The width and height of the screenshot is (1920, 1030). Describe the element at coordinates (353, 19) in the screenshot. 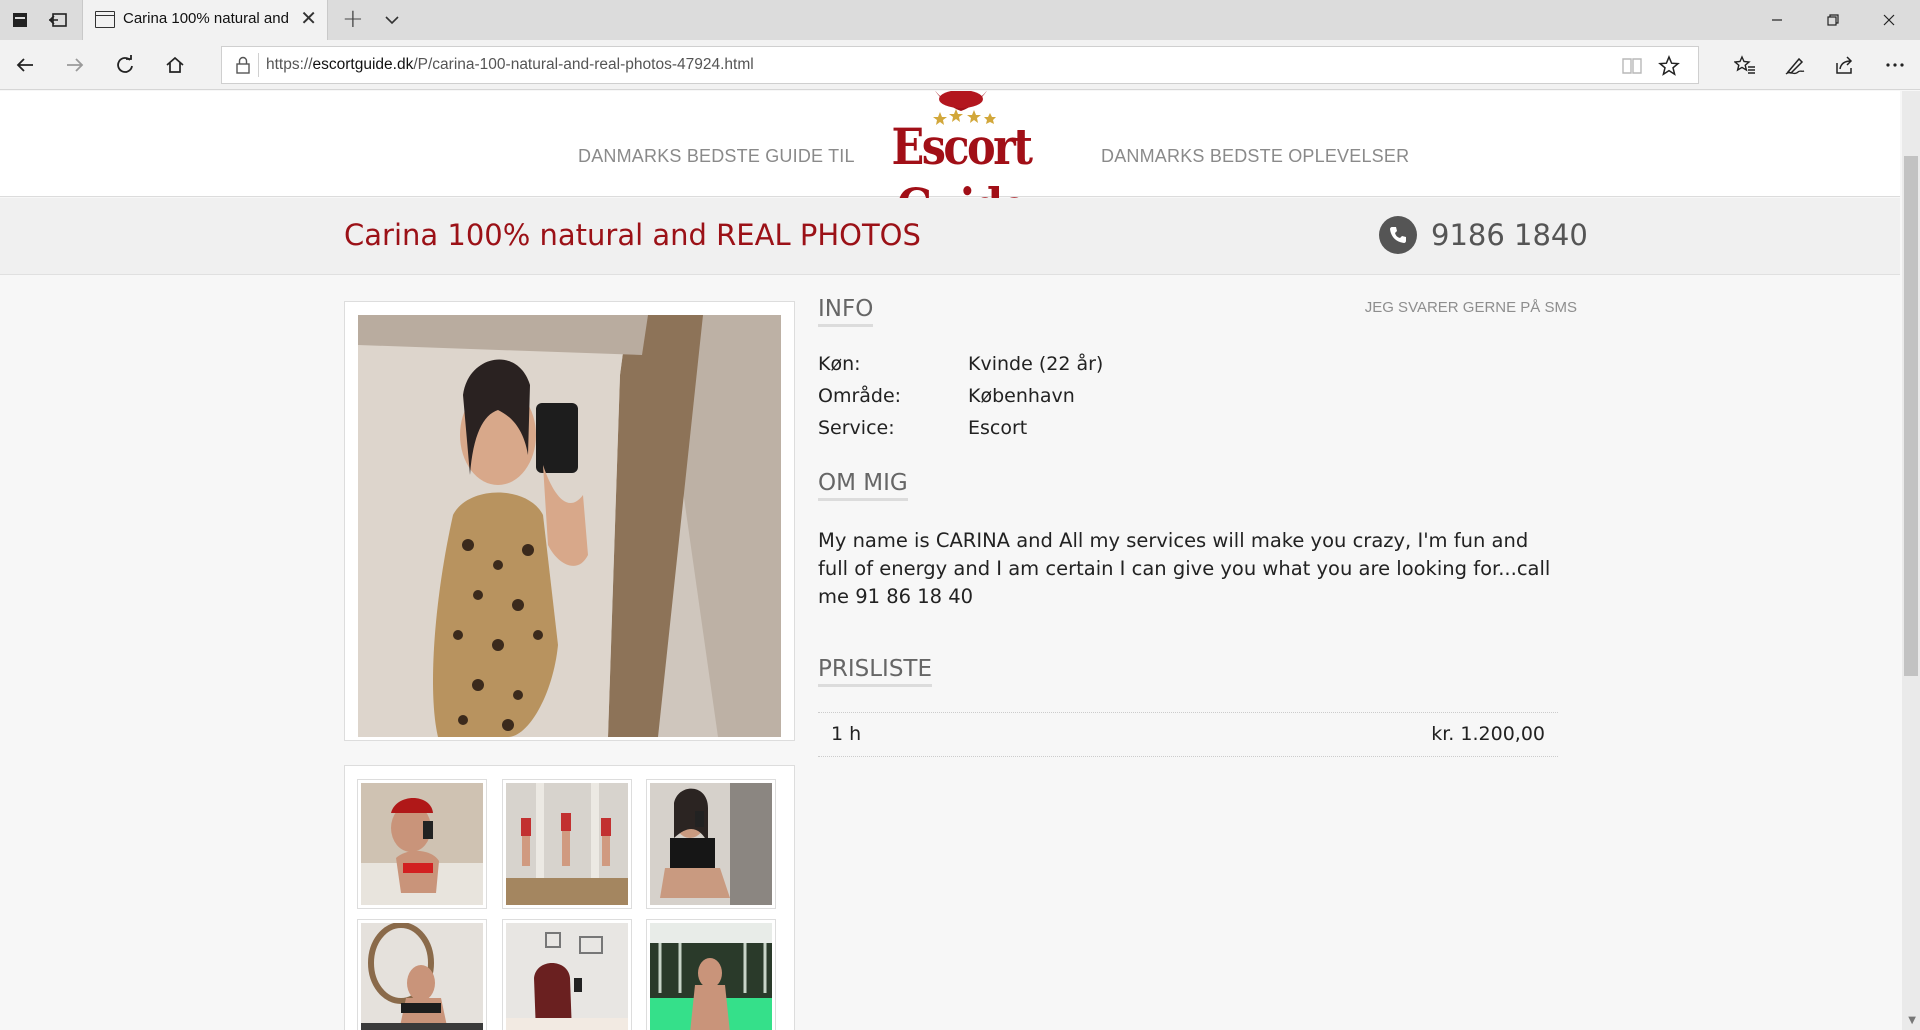

I see `new-tab-icon: +` at that location.